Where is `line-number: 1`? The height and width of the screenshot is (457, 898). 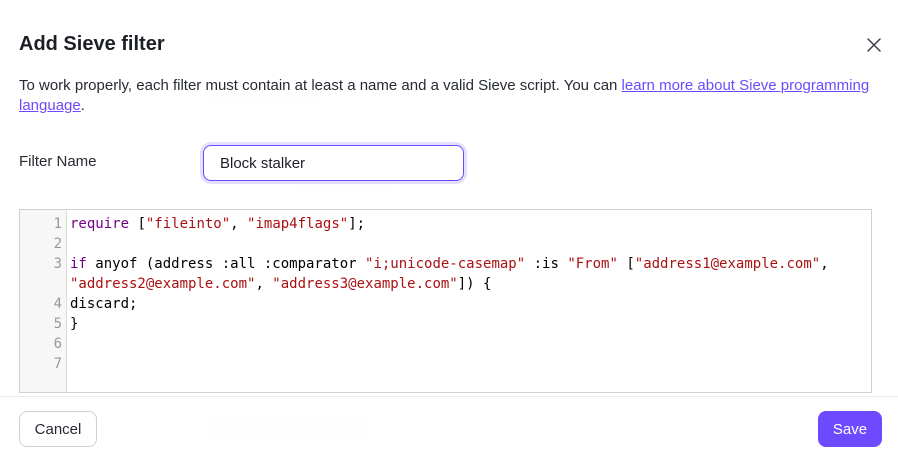
line-number: 1 is located at coordinates (57, 224).